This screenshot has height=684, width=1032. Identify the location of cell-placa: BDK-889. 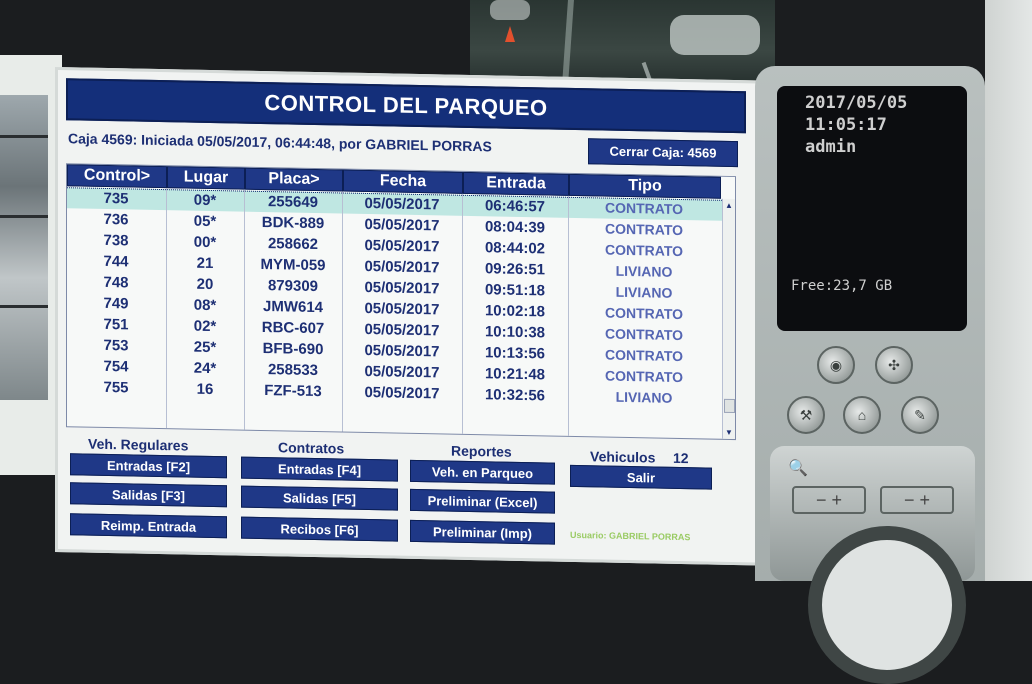
(293, 223).